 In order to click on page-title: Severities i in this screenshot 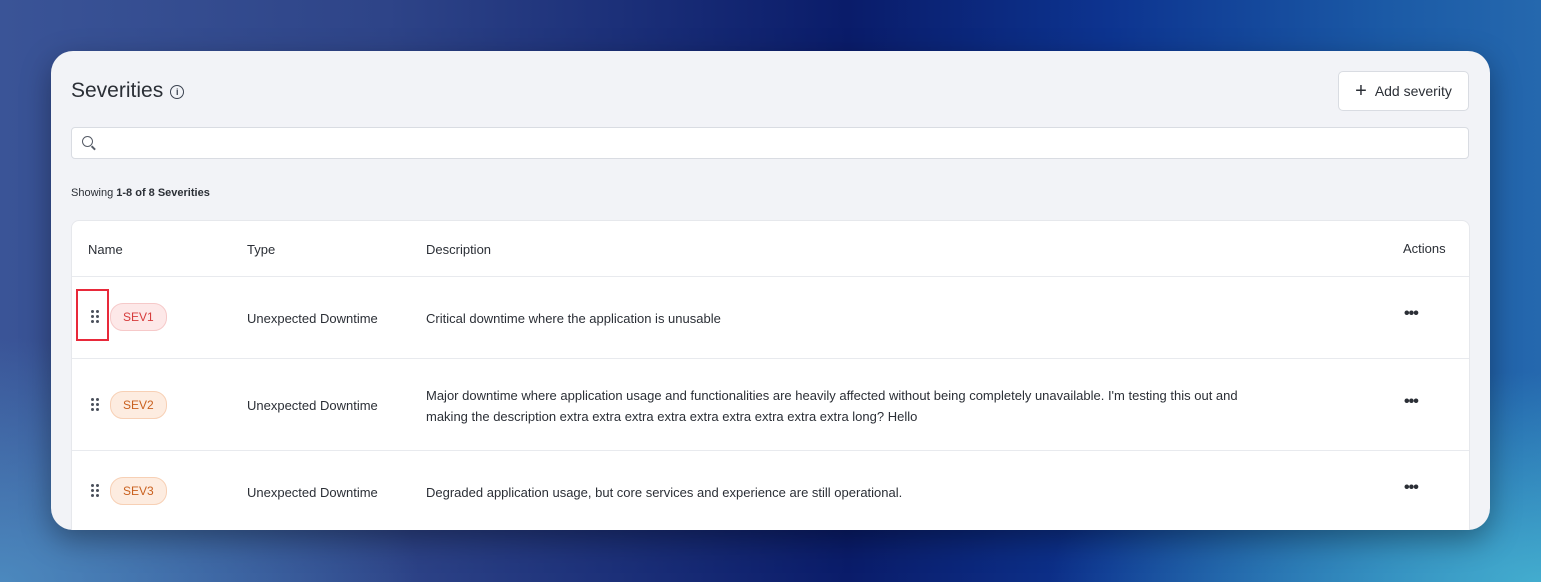, I will do `click(128, 91)`.